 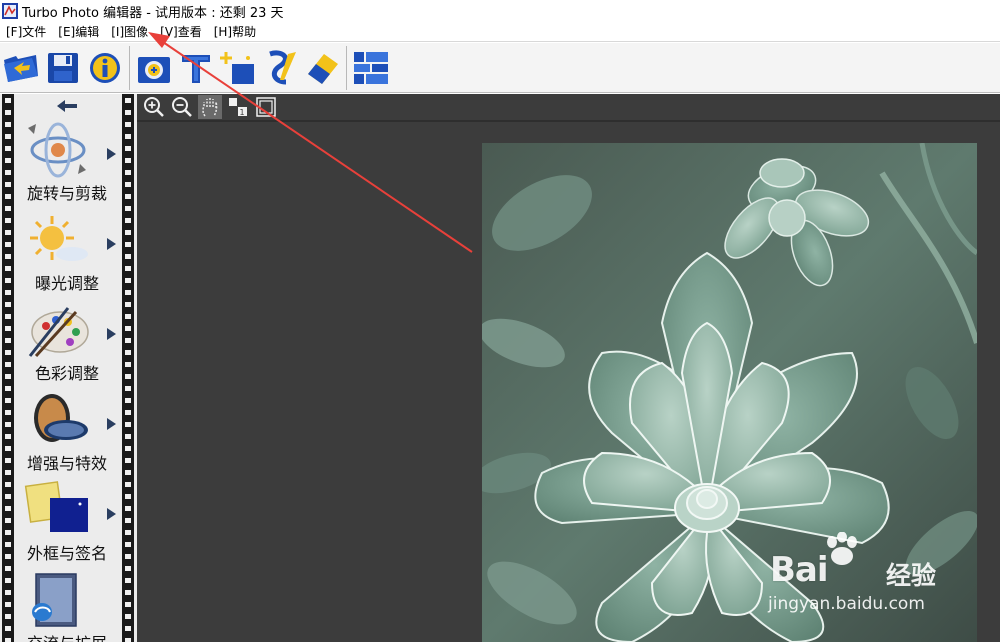 I want to click on text-icon, so click(x=196, y=68).